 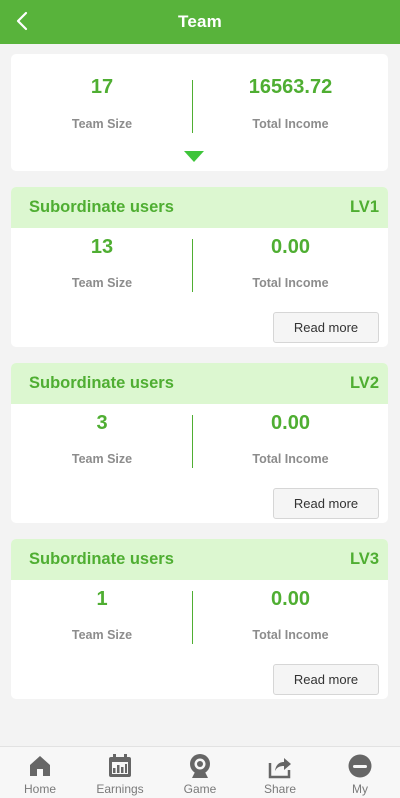 What do you see at coordinates (102, 439) in the screenshot?
I see `team-size-stat: 3 Team Size` at bounding box center [102, 439].